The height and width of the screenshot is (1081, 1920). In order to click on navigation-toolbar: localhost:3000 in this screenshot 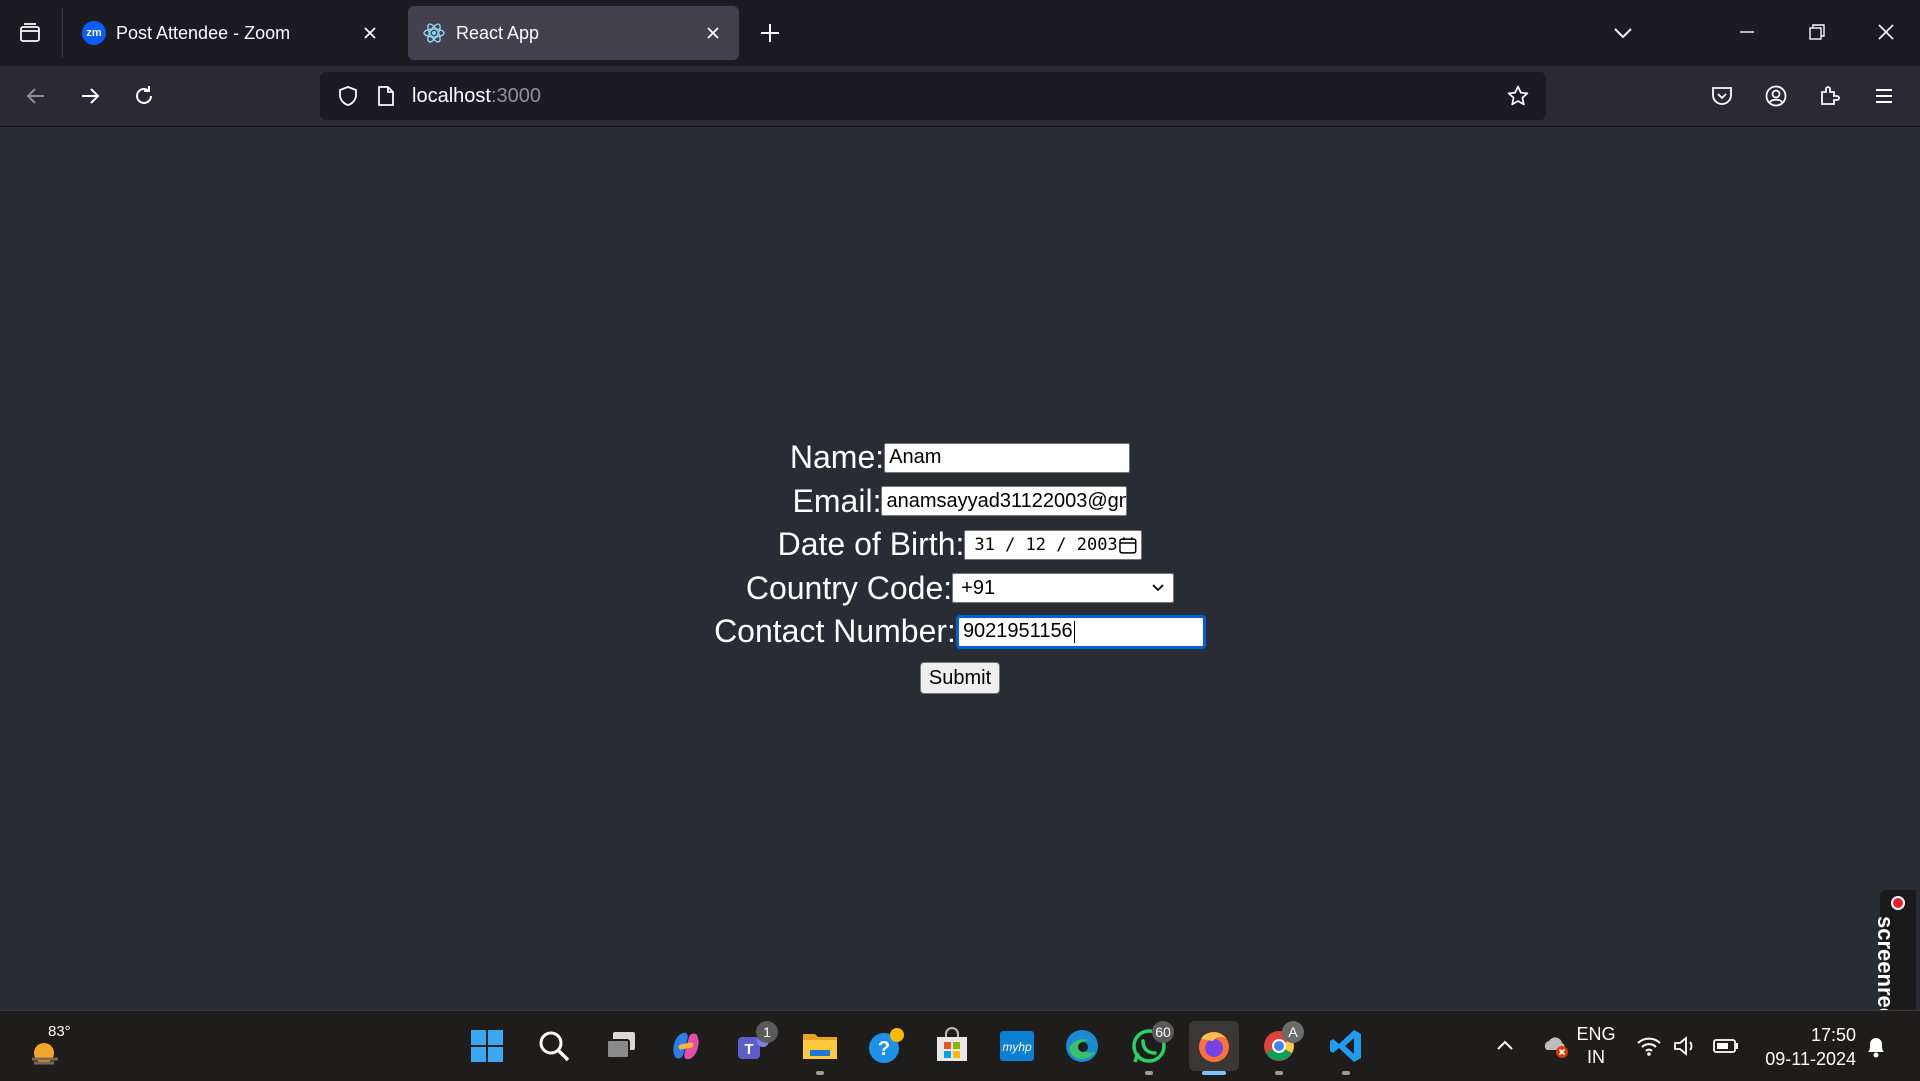, I will do `click(960, 96)`.